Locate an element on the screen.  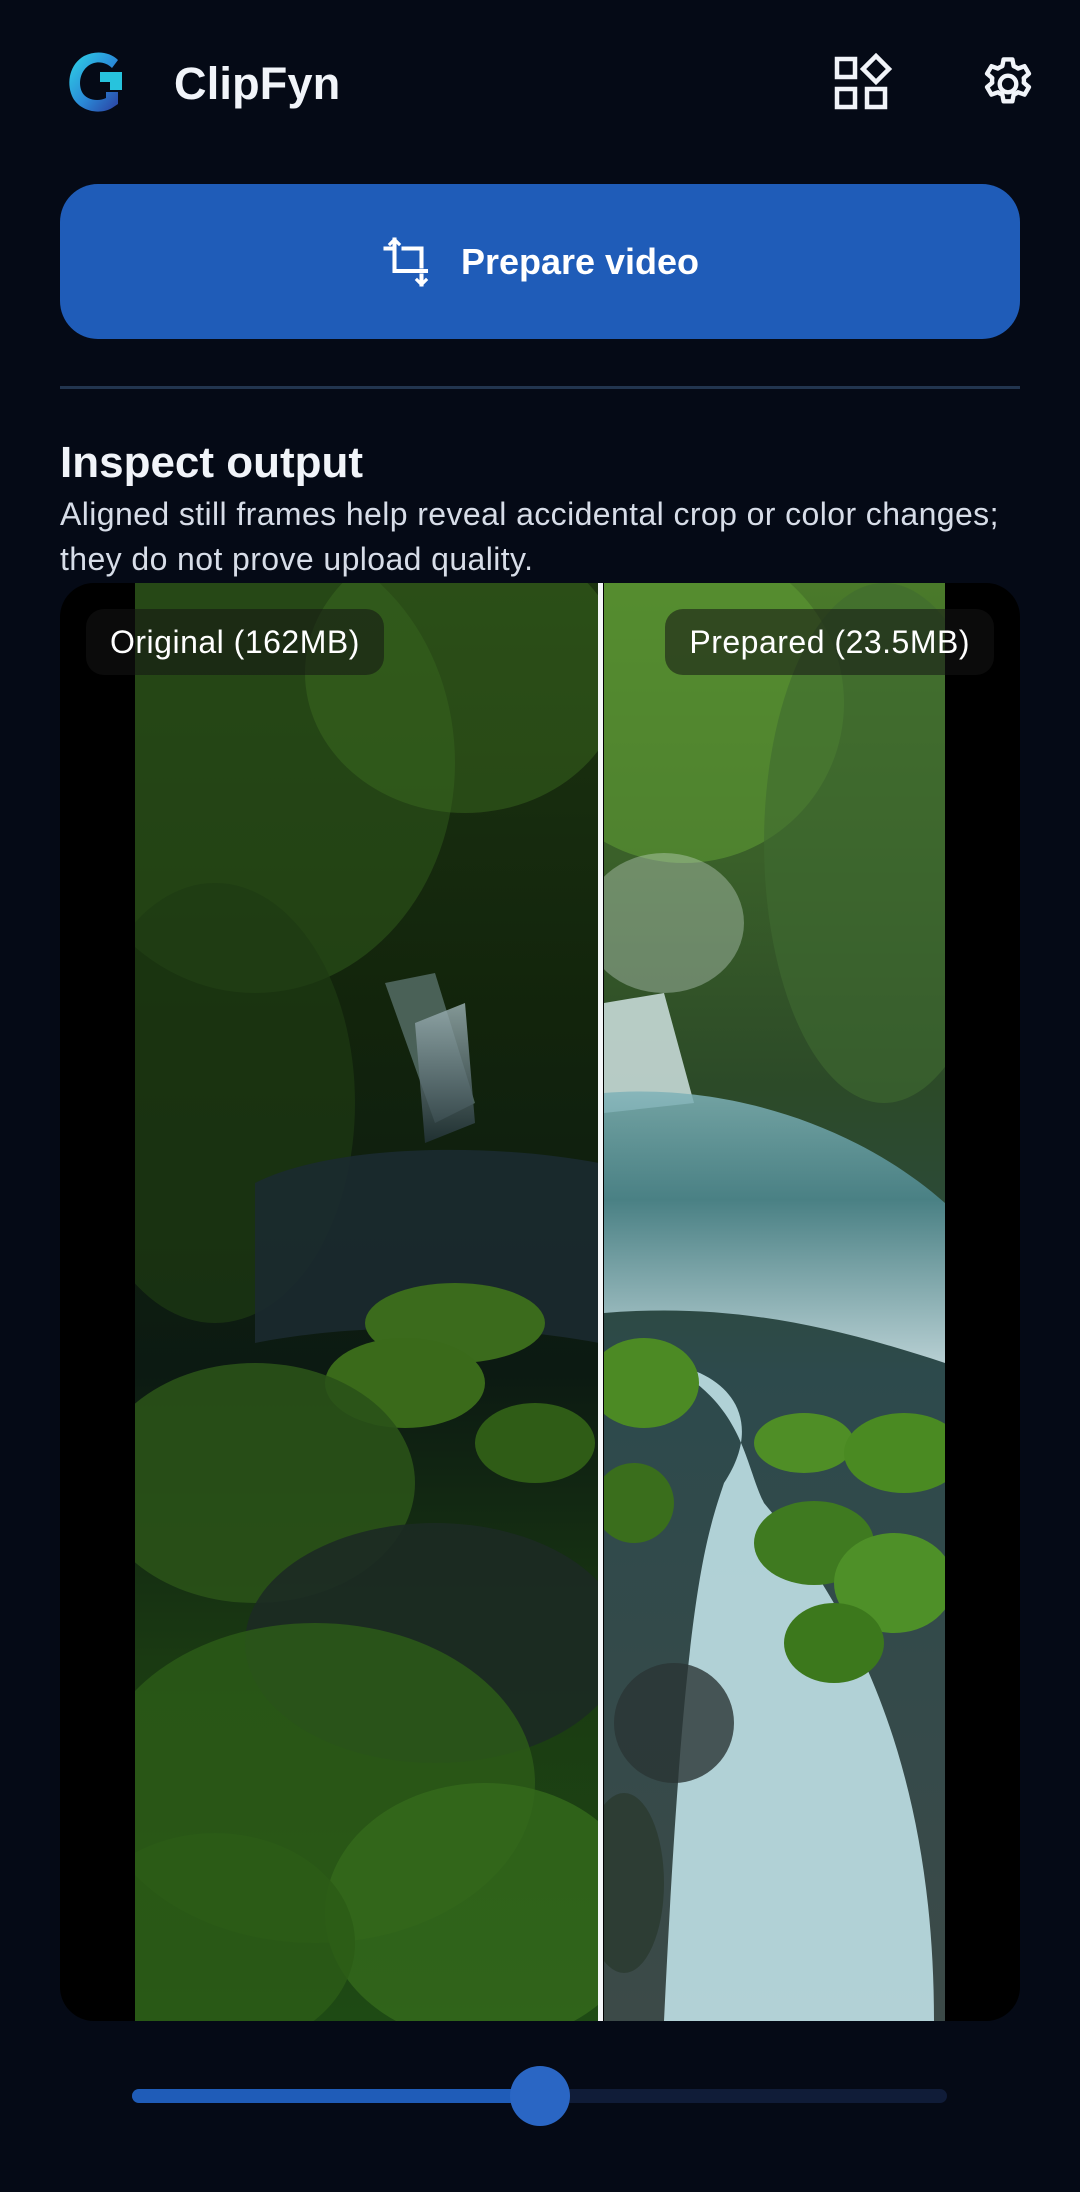
apps-grid-button is located at coordinates (864, 84).